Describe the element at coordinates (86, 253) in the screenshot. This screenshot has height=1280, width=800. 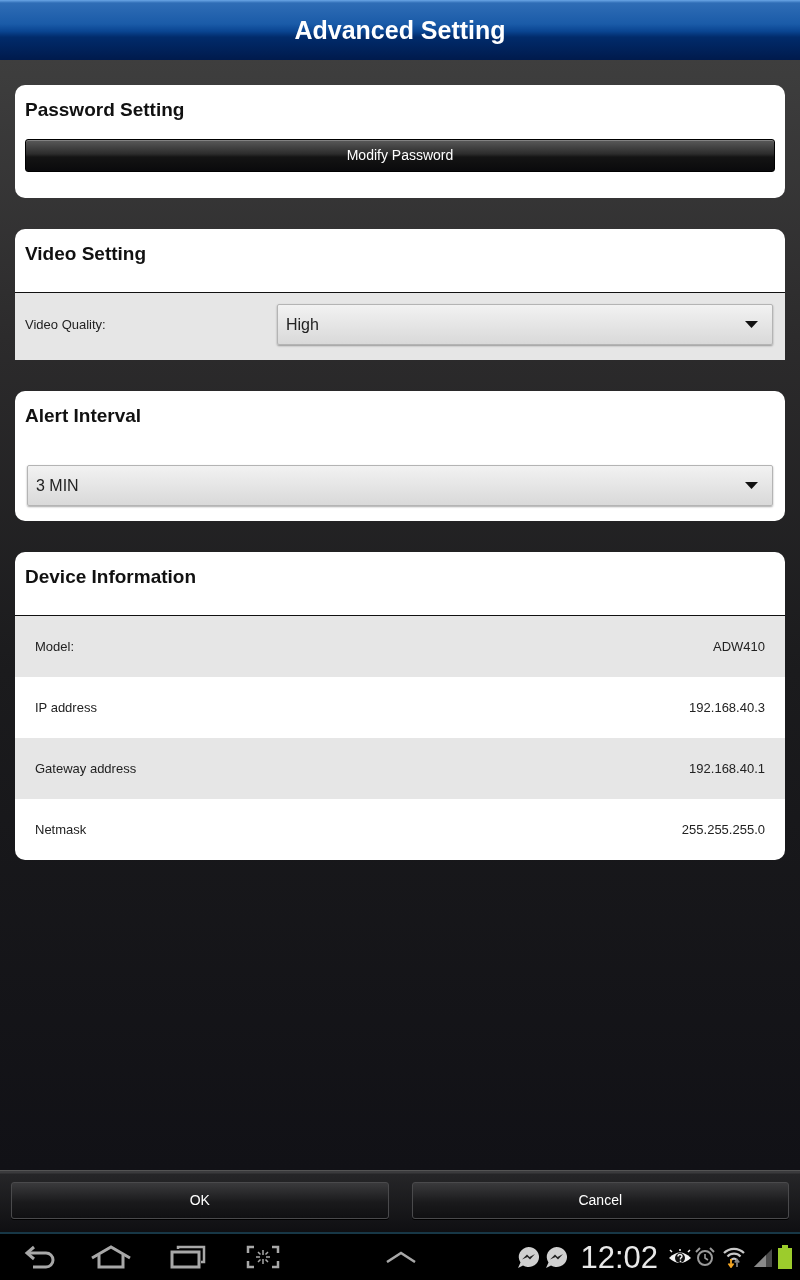
I see `section-title: Video Setting` at that location.